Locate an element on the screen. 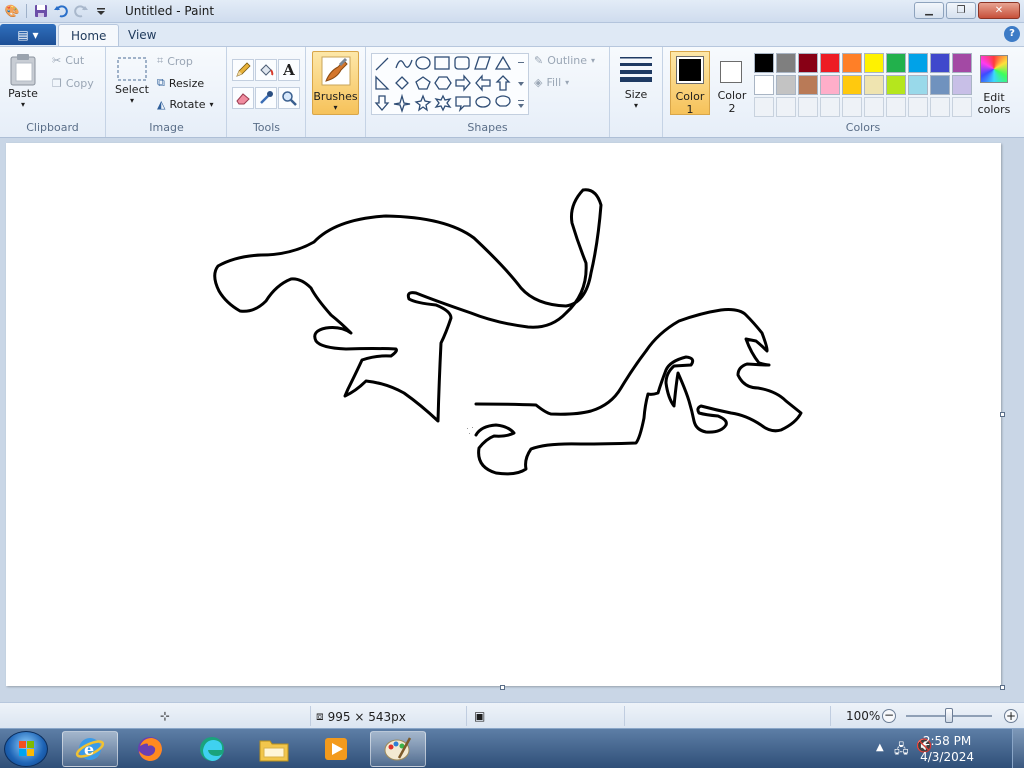 This screenshot has width=1024, height=768. text-tool-icon: A is located at coordinates (289, 70).